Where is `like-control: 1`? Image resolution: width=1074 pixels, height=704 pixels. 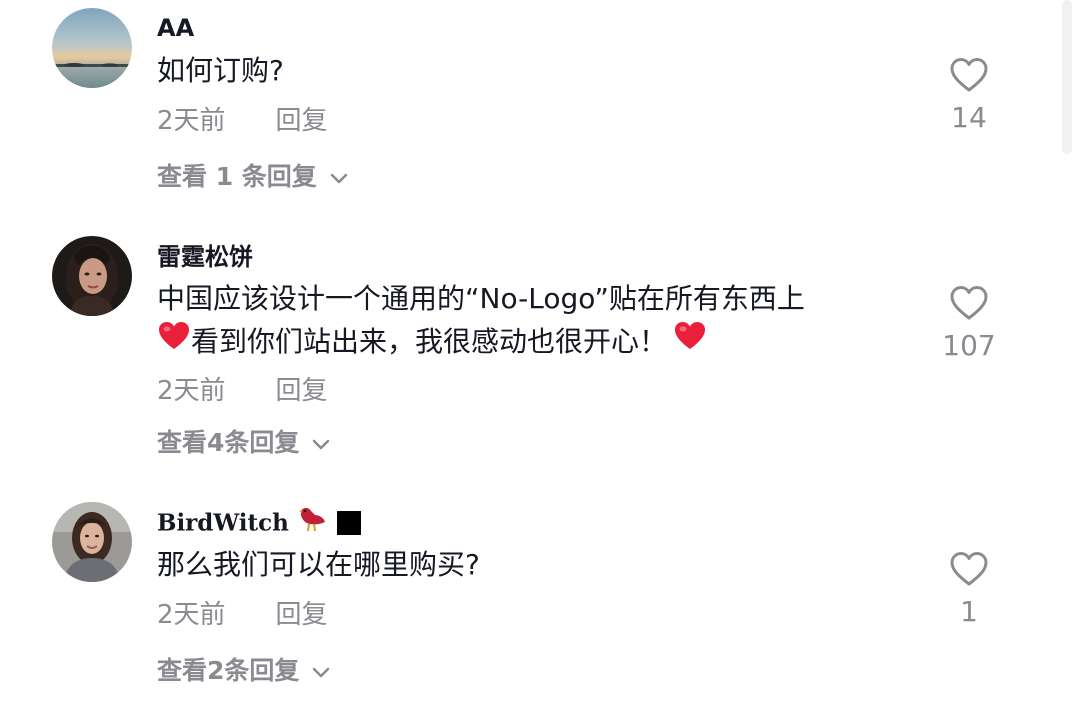
like-control: 1 is located at coordinates (969, 589).